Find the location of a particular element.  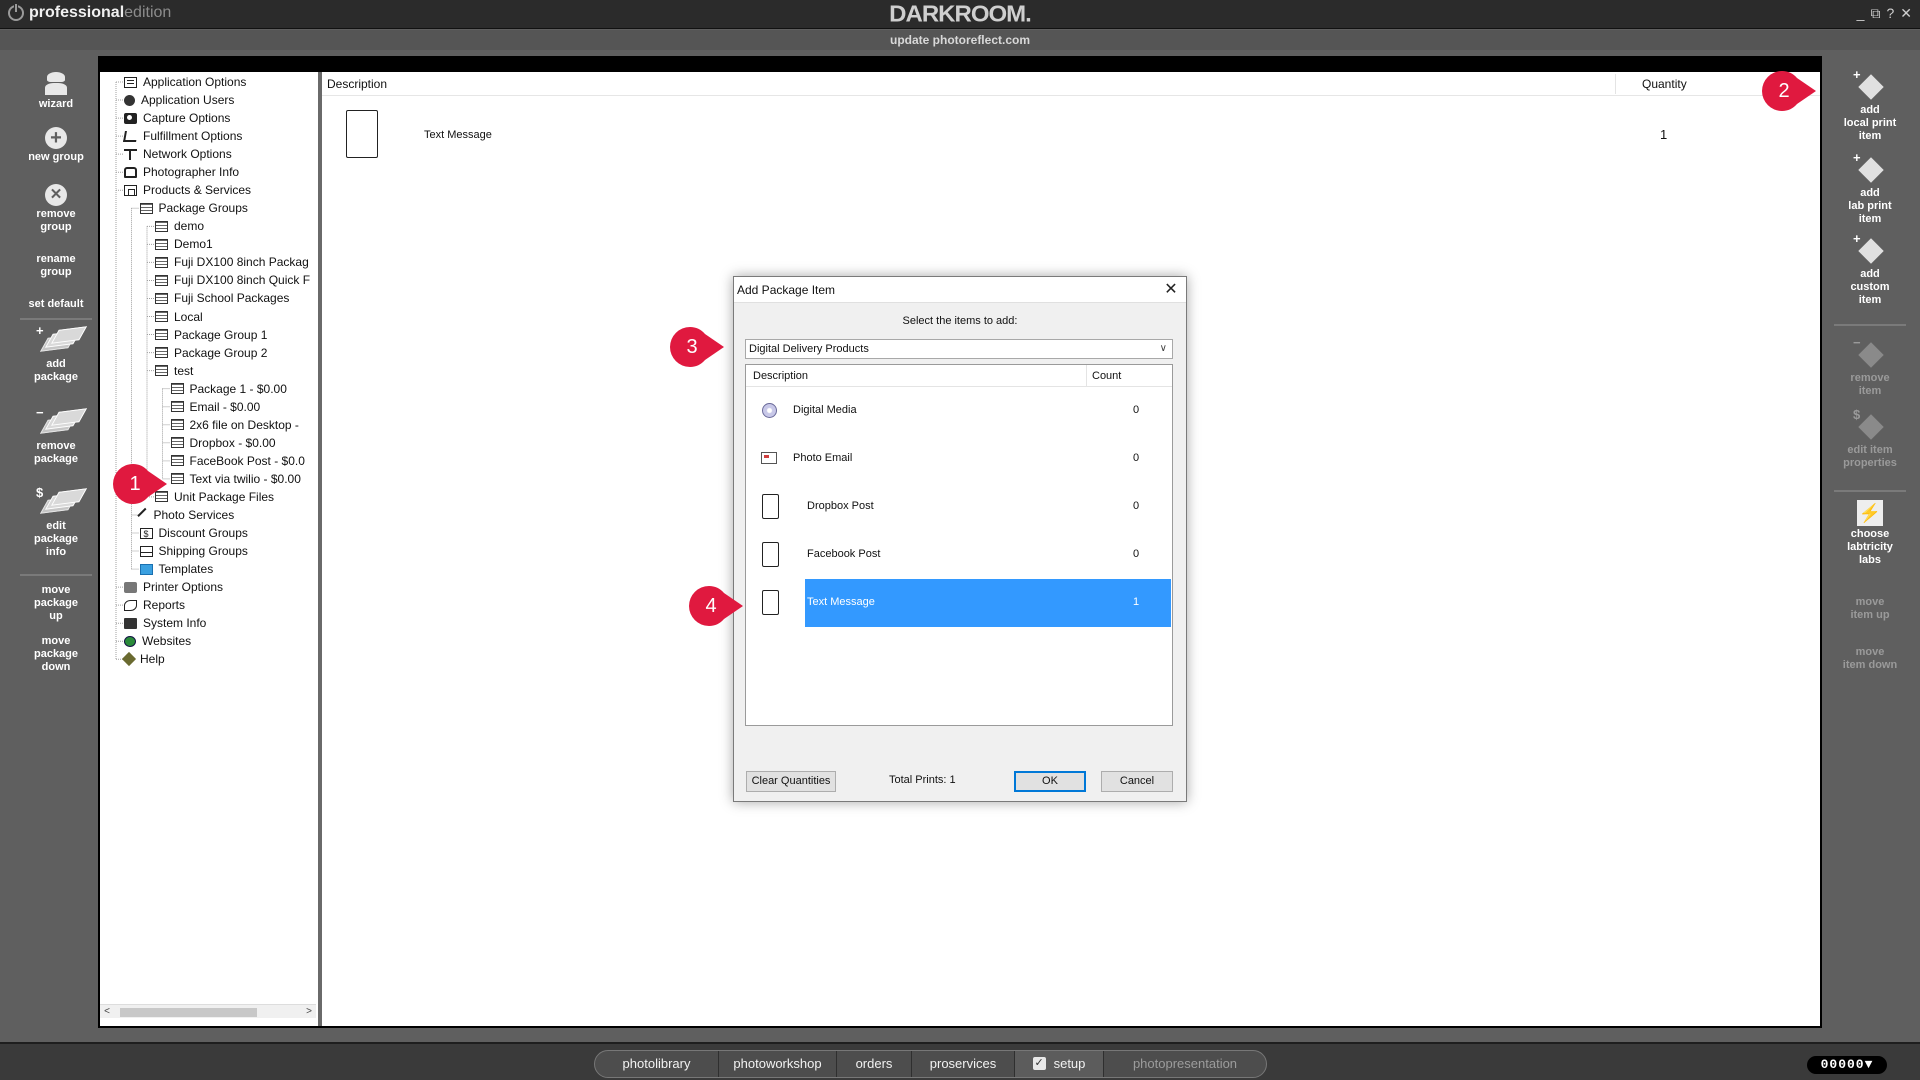

rename-group-label-1: rename is located at coordinates (56, 259).